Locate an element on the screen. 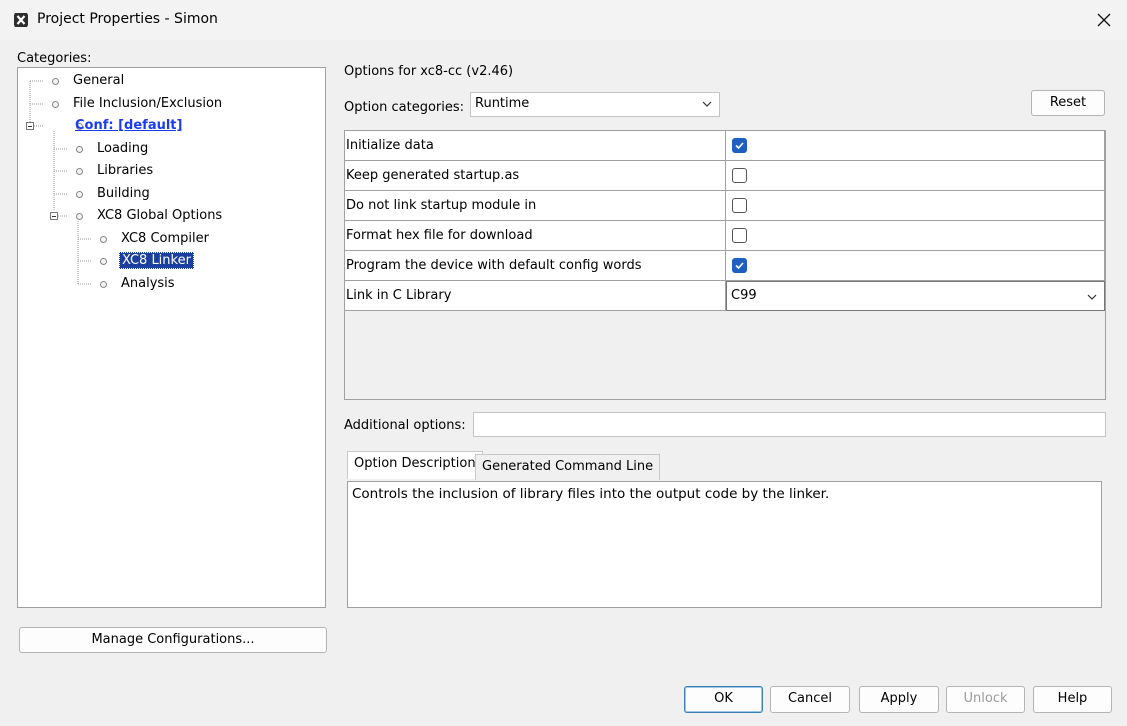 The image size is (1127, 726). tree-item-label: Analysis is located at coordinates (148, 283).